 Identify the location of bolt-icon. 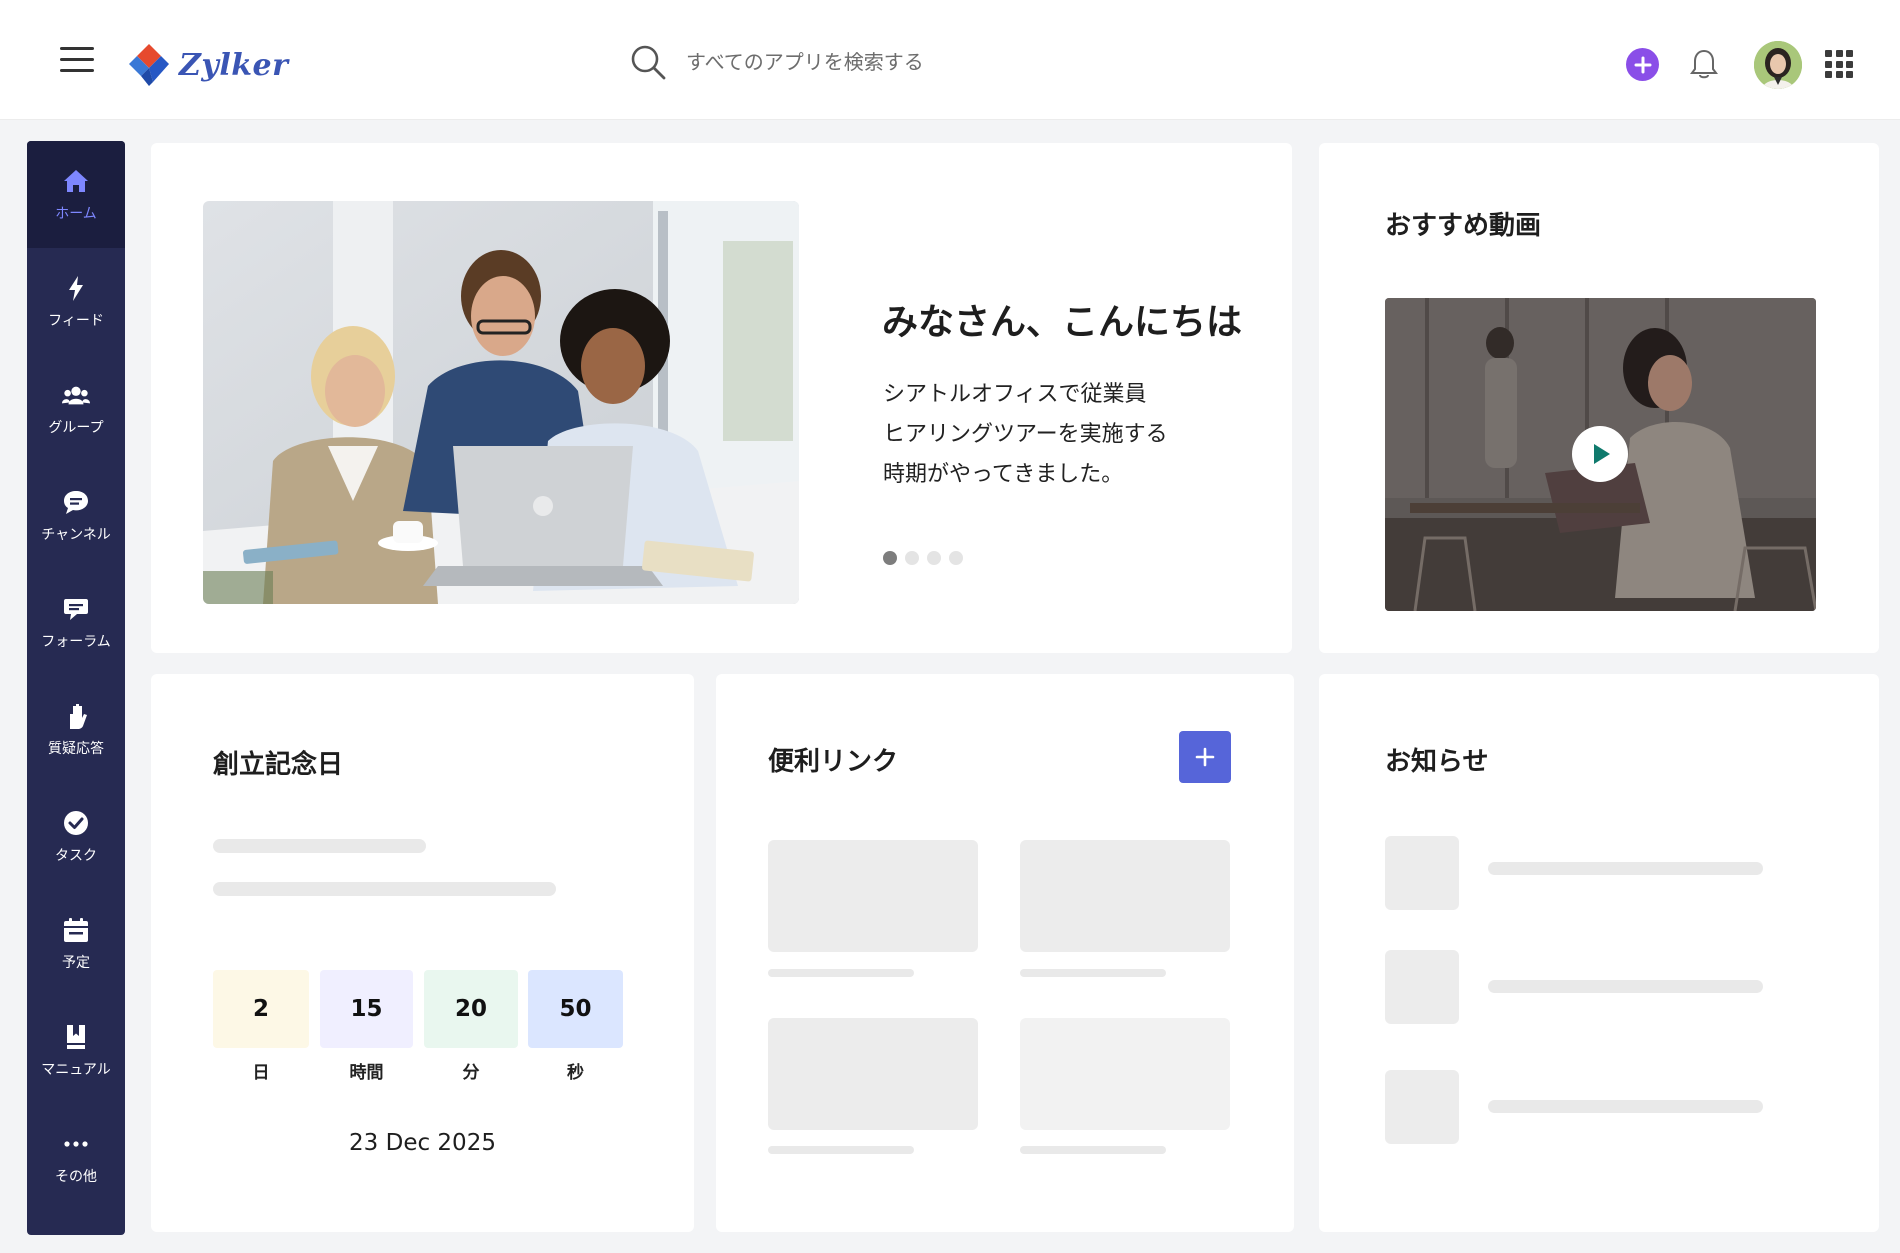
(76, 288).